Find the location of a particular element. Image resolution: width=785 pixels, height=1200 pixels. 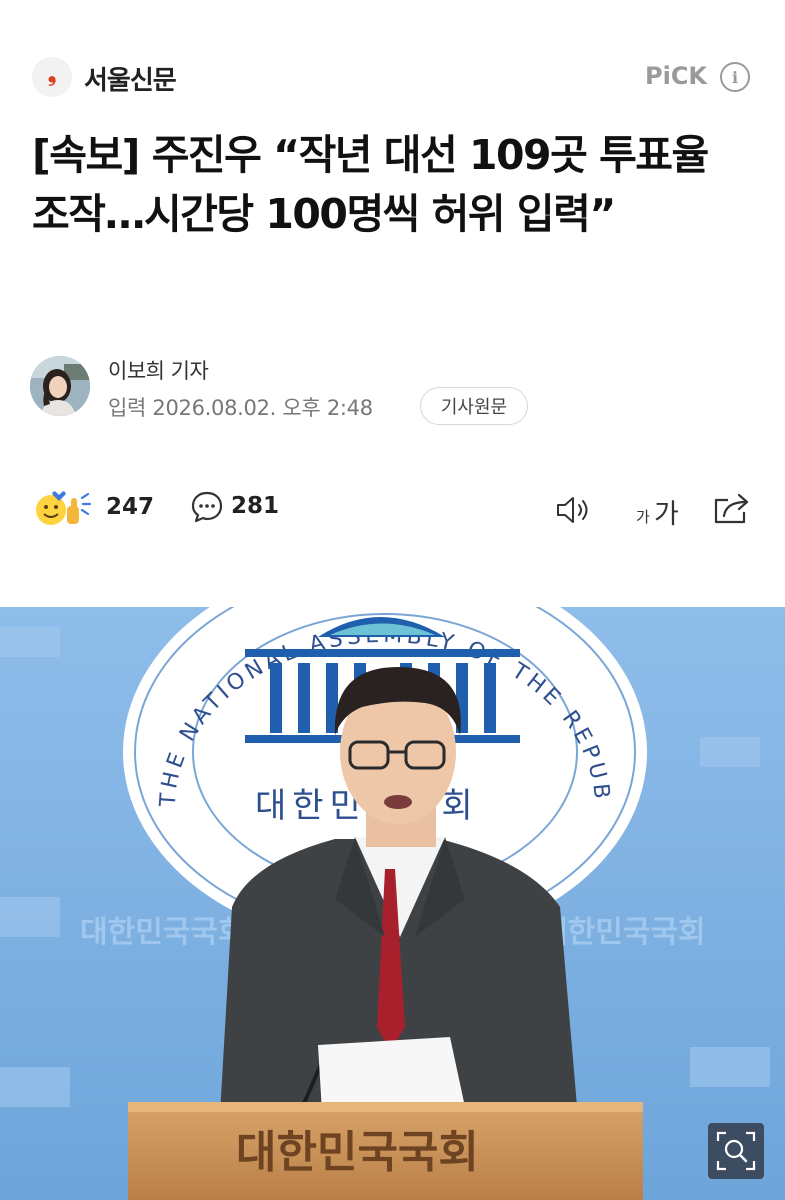

reporter-name: 이보희 기자 is located at coordinates (158, 370).